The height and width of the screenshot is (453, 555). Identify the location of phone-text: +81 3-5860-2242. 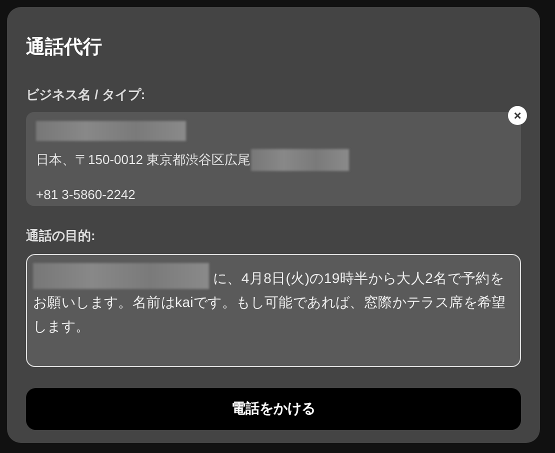
(86, 195).